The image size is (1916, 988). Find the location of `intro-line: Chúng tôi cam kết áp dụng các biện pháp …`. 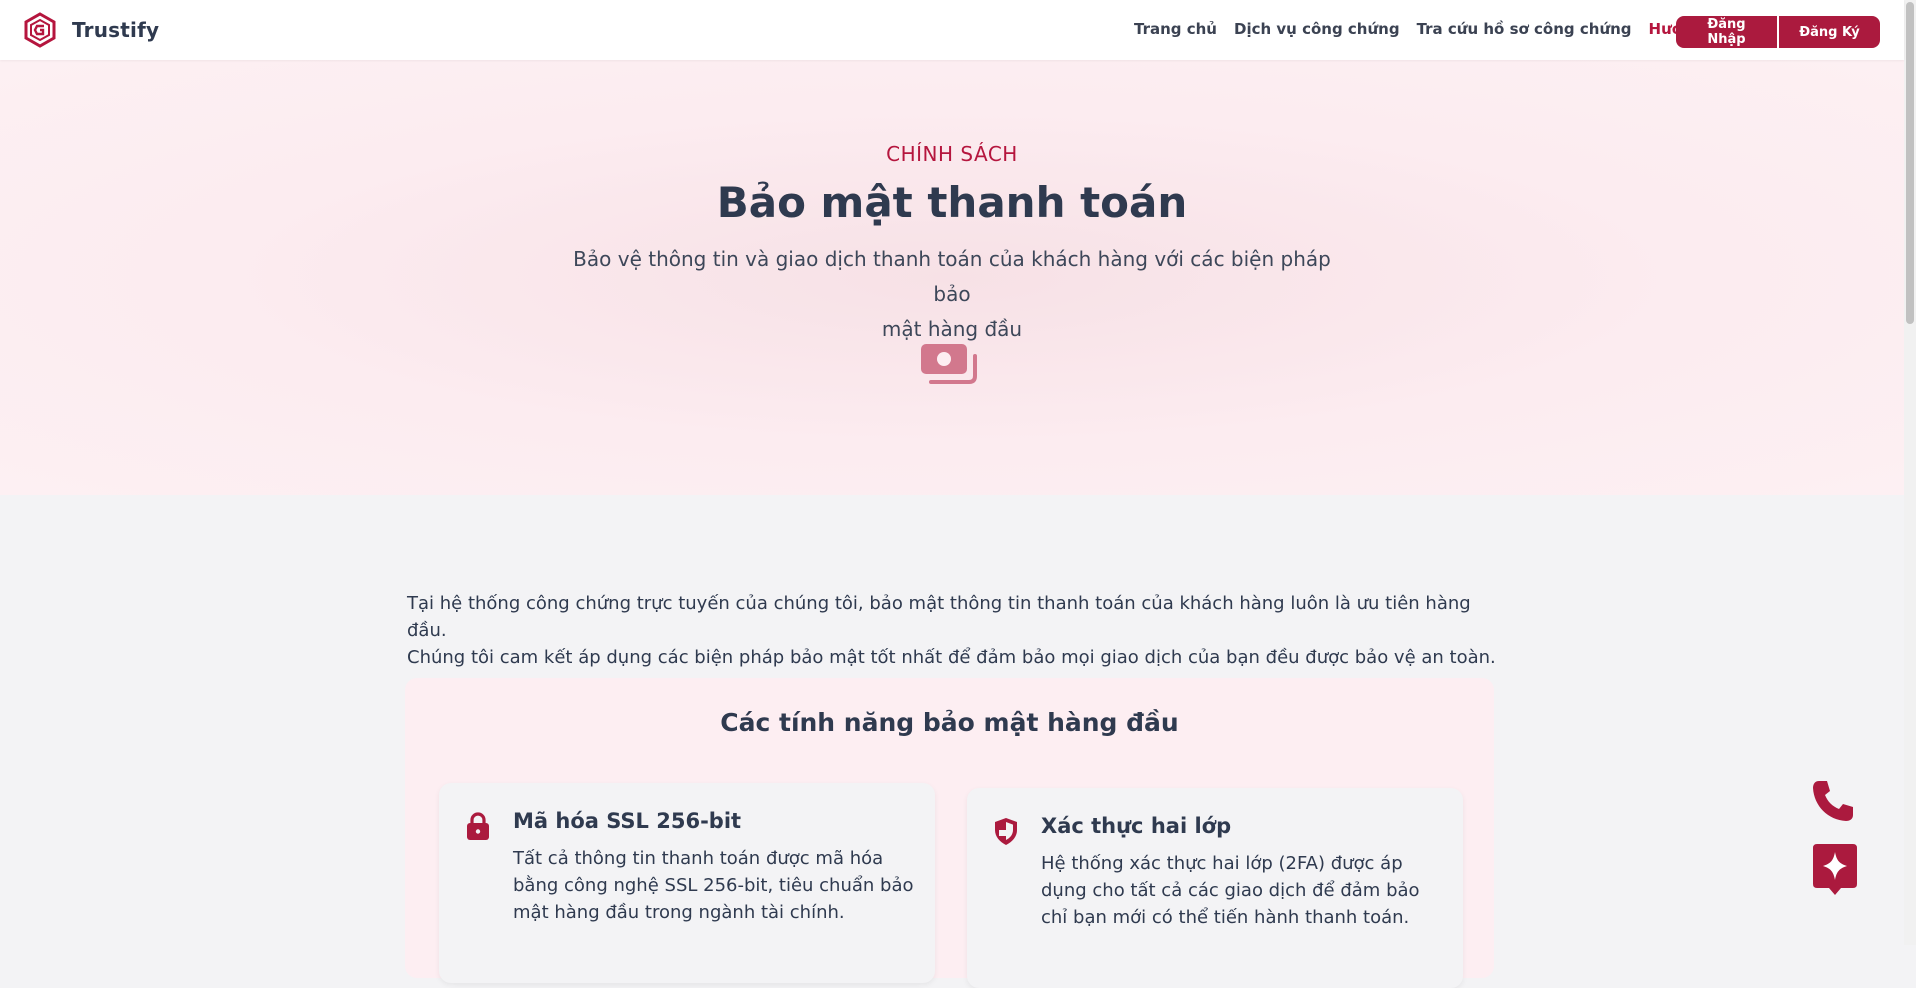

intro-line: Chúng tôi cam kết áp dụng các biện pháp … is located at coordinates (951, 657).